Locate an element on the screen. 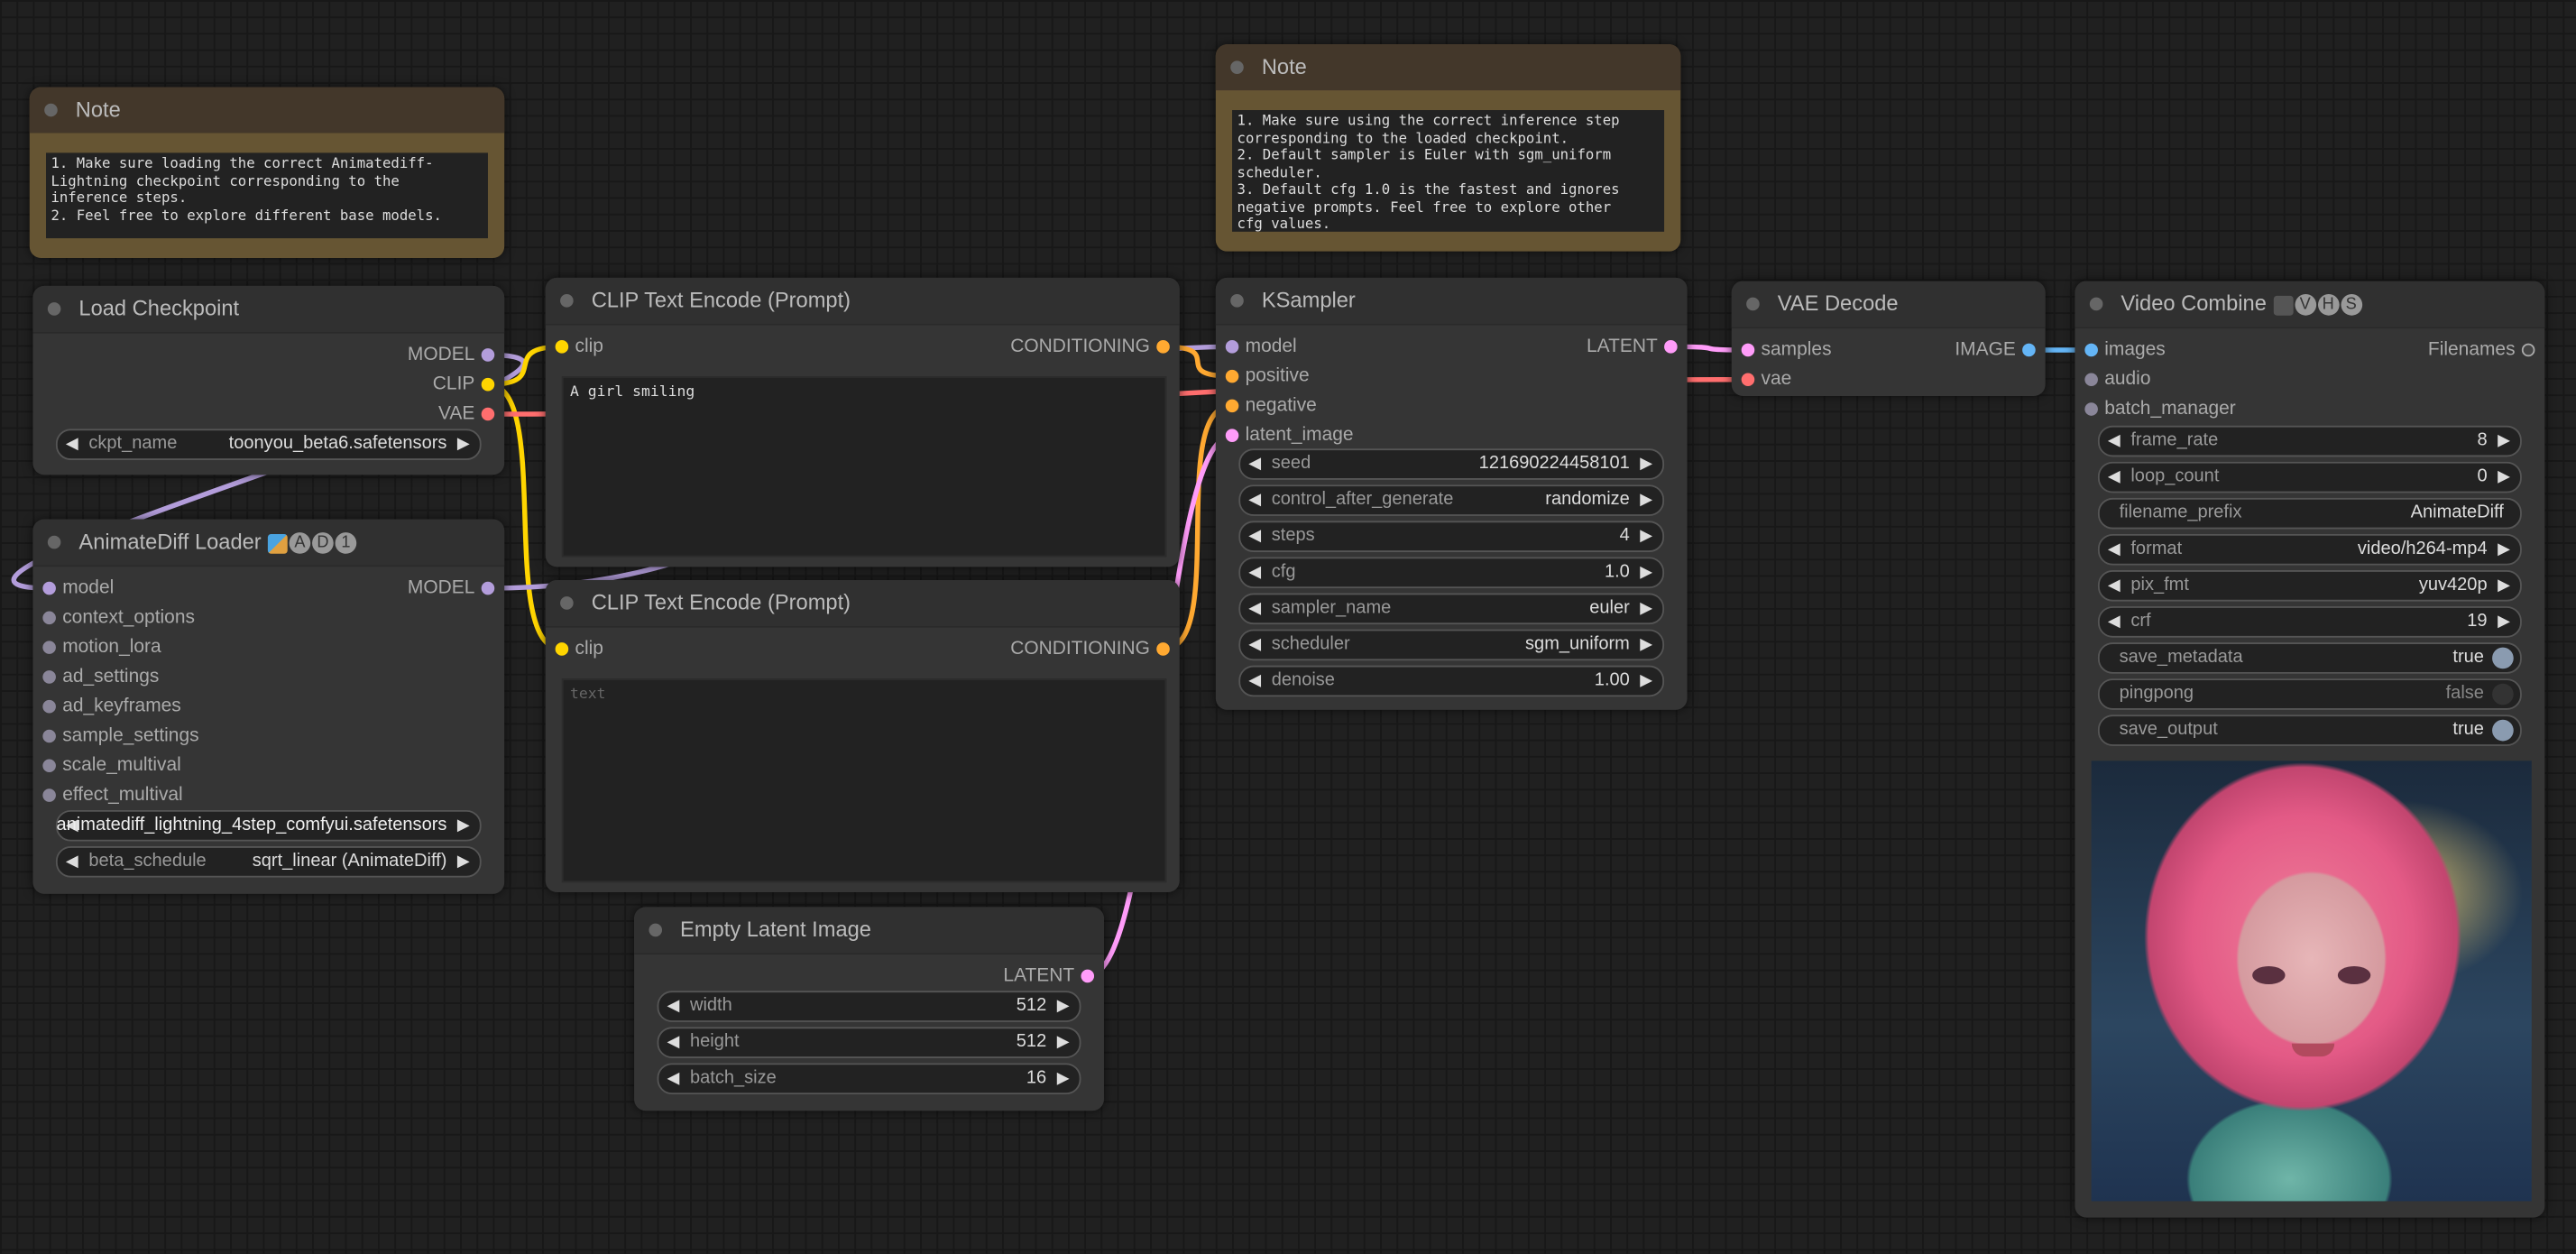 Image resolution: width=2576 pixels, height=1254 pixels. widget-loop_count: ◀ ▶ loop_count 0 is located at coordinates (2310, 477).